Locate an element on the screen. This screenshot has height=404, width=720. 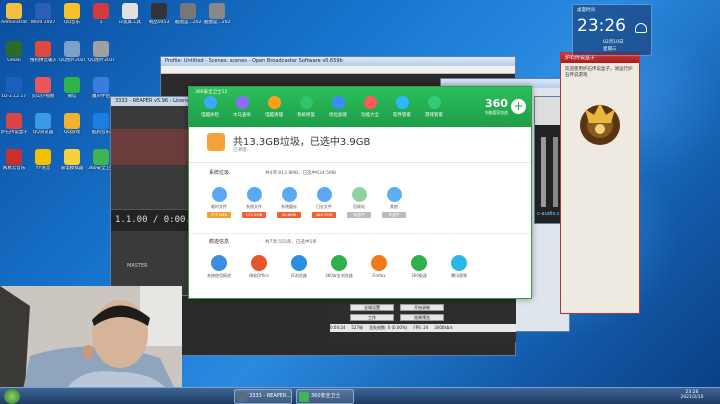
tool-button: 优化加速 is located at coordinates (338, 107).